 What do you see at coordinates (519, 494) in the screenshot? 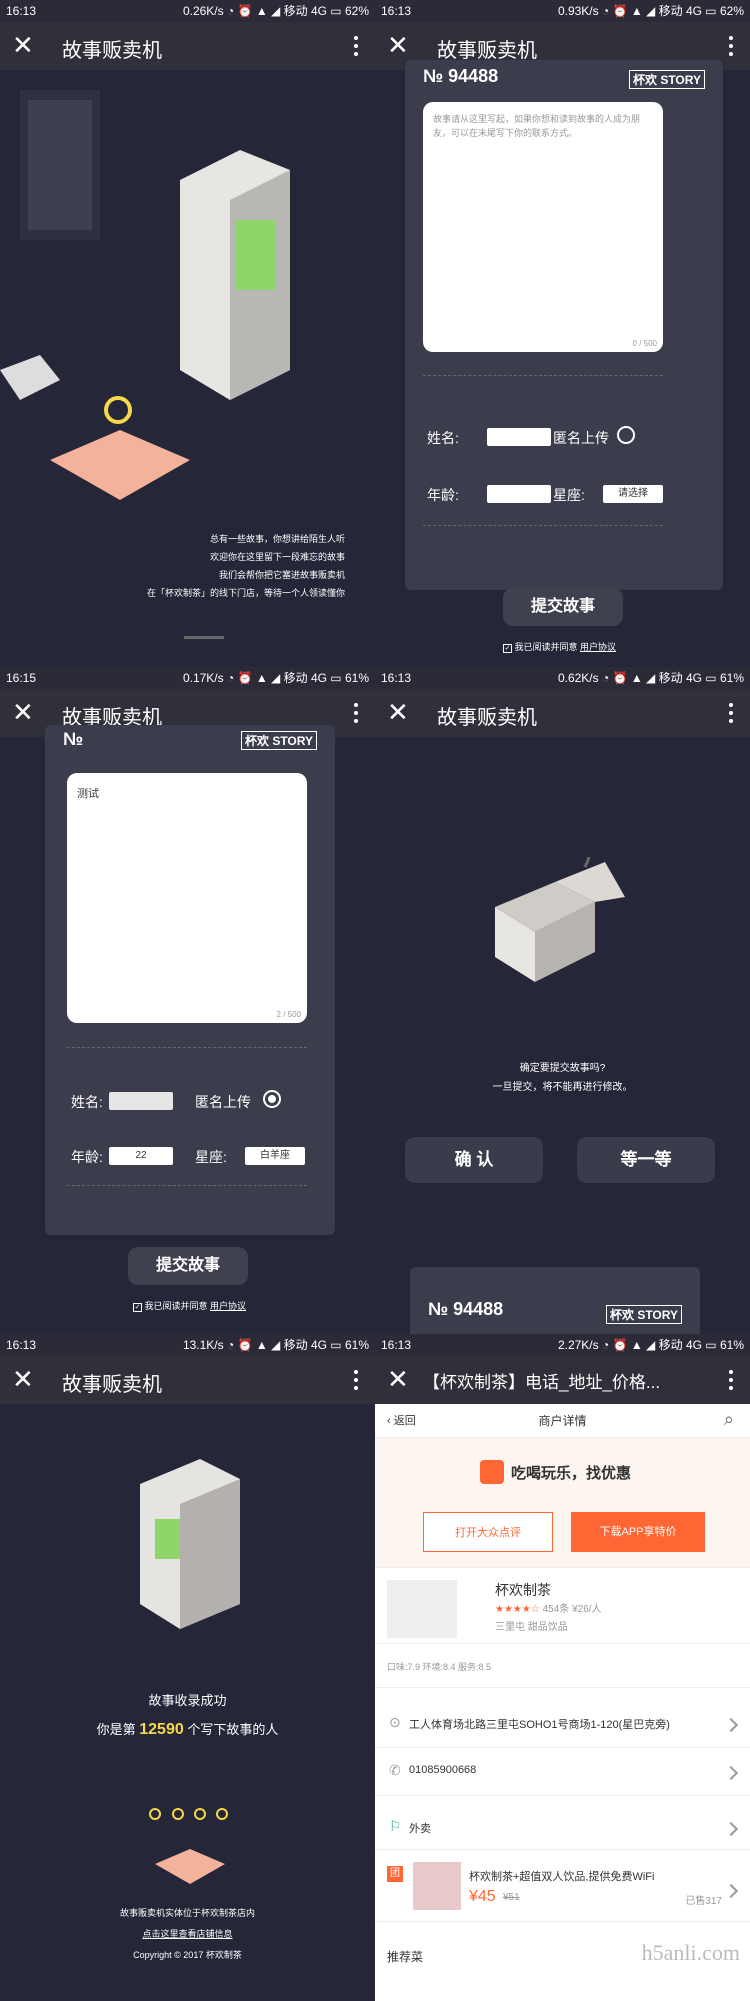
I see `age-input` at bounding box center [519, 494].